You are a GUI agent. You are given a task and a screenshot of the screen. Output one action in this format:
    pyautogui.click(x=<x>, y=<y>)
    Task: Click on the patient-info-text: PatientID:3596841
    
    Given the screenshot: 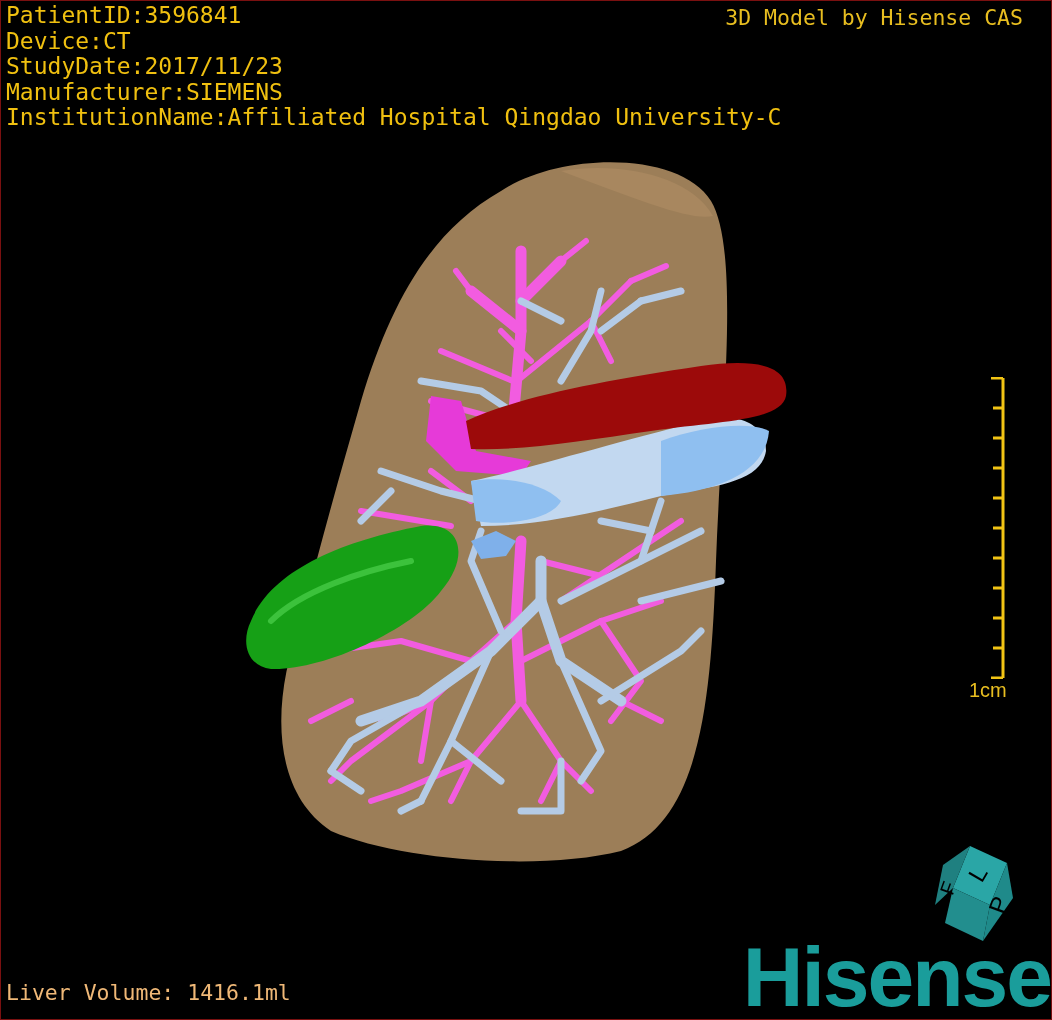 What is the action you would take?
    pyautogui.click(x=124, y=16)
    